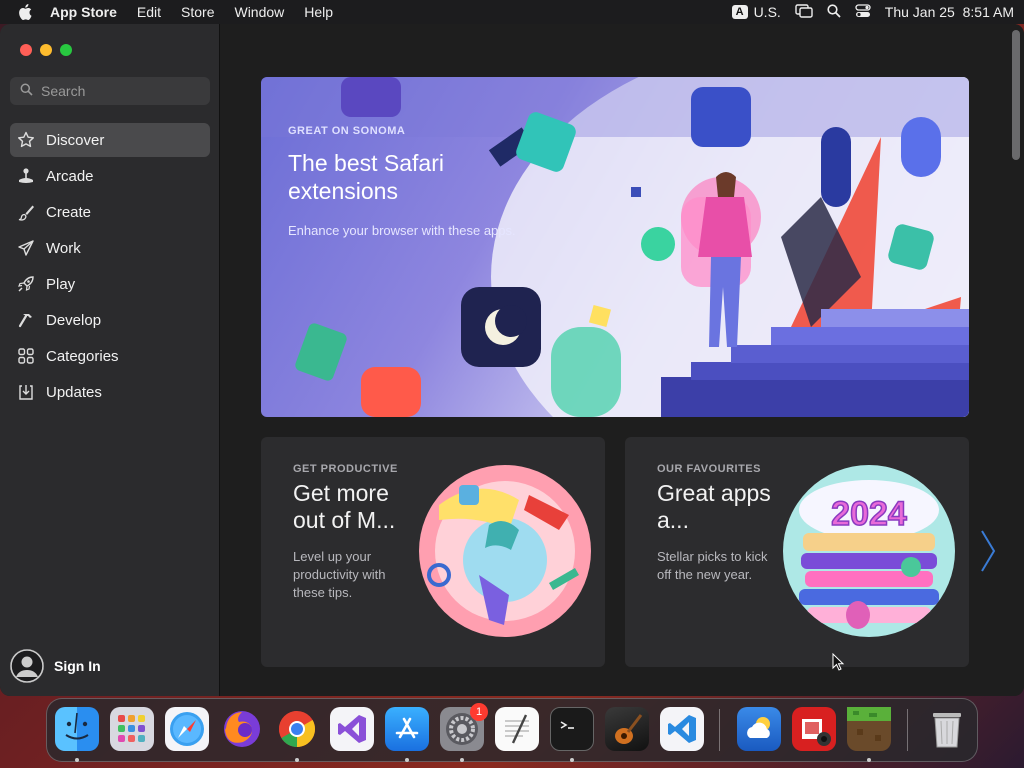  Describe the element at coordinates (83, 12) in the screenshot. I see `app-name-menu: App Store` at that location.